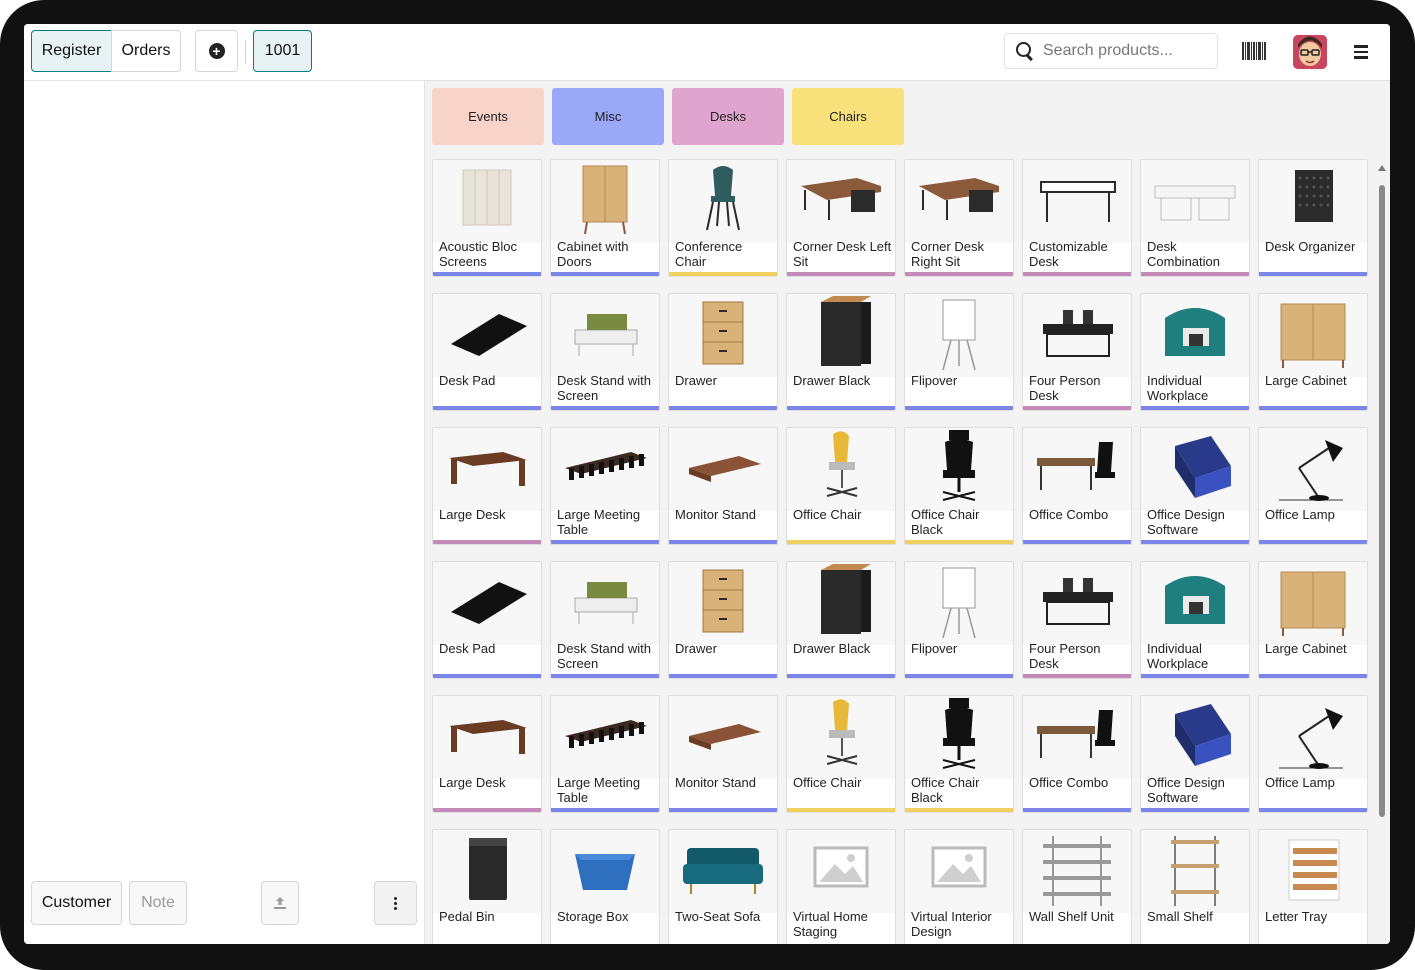 The image size is (1415, 970). I want to click on drawer-icon, so click(723, 335).